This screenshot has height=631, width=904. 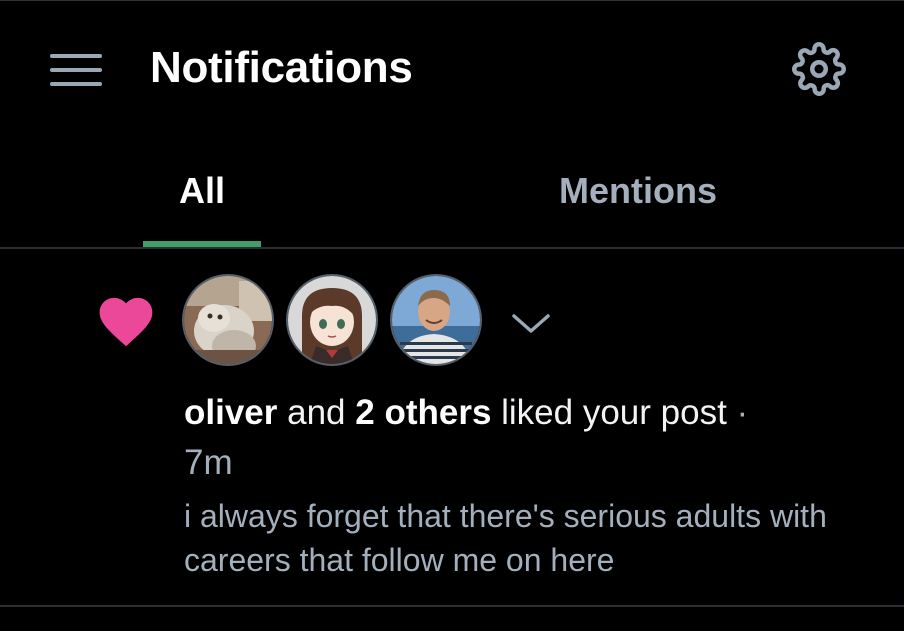 I want to click on chevron-down-icon, so click(x=531, y=323).